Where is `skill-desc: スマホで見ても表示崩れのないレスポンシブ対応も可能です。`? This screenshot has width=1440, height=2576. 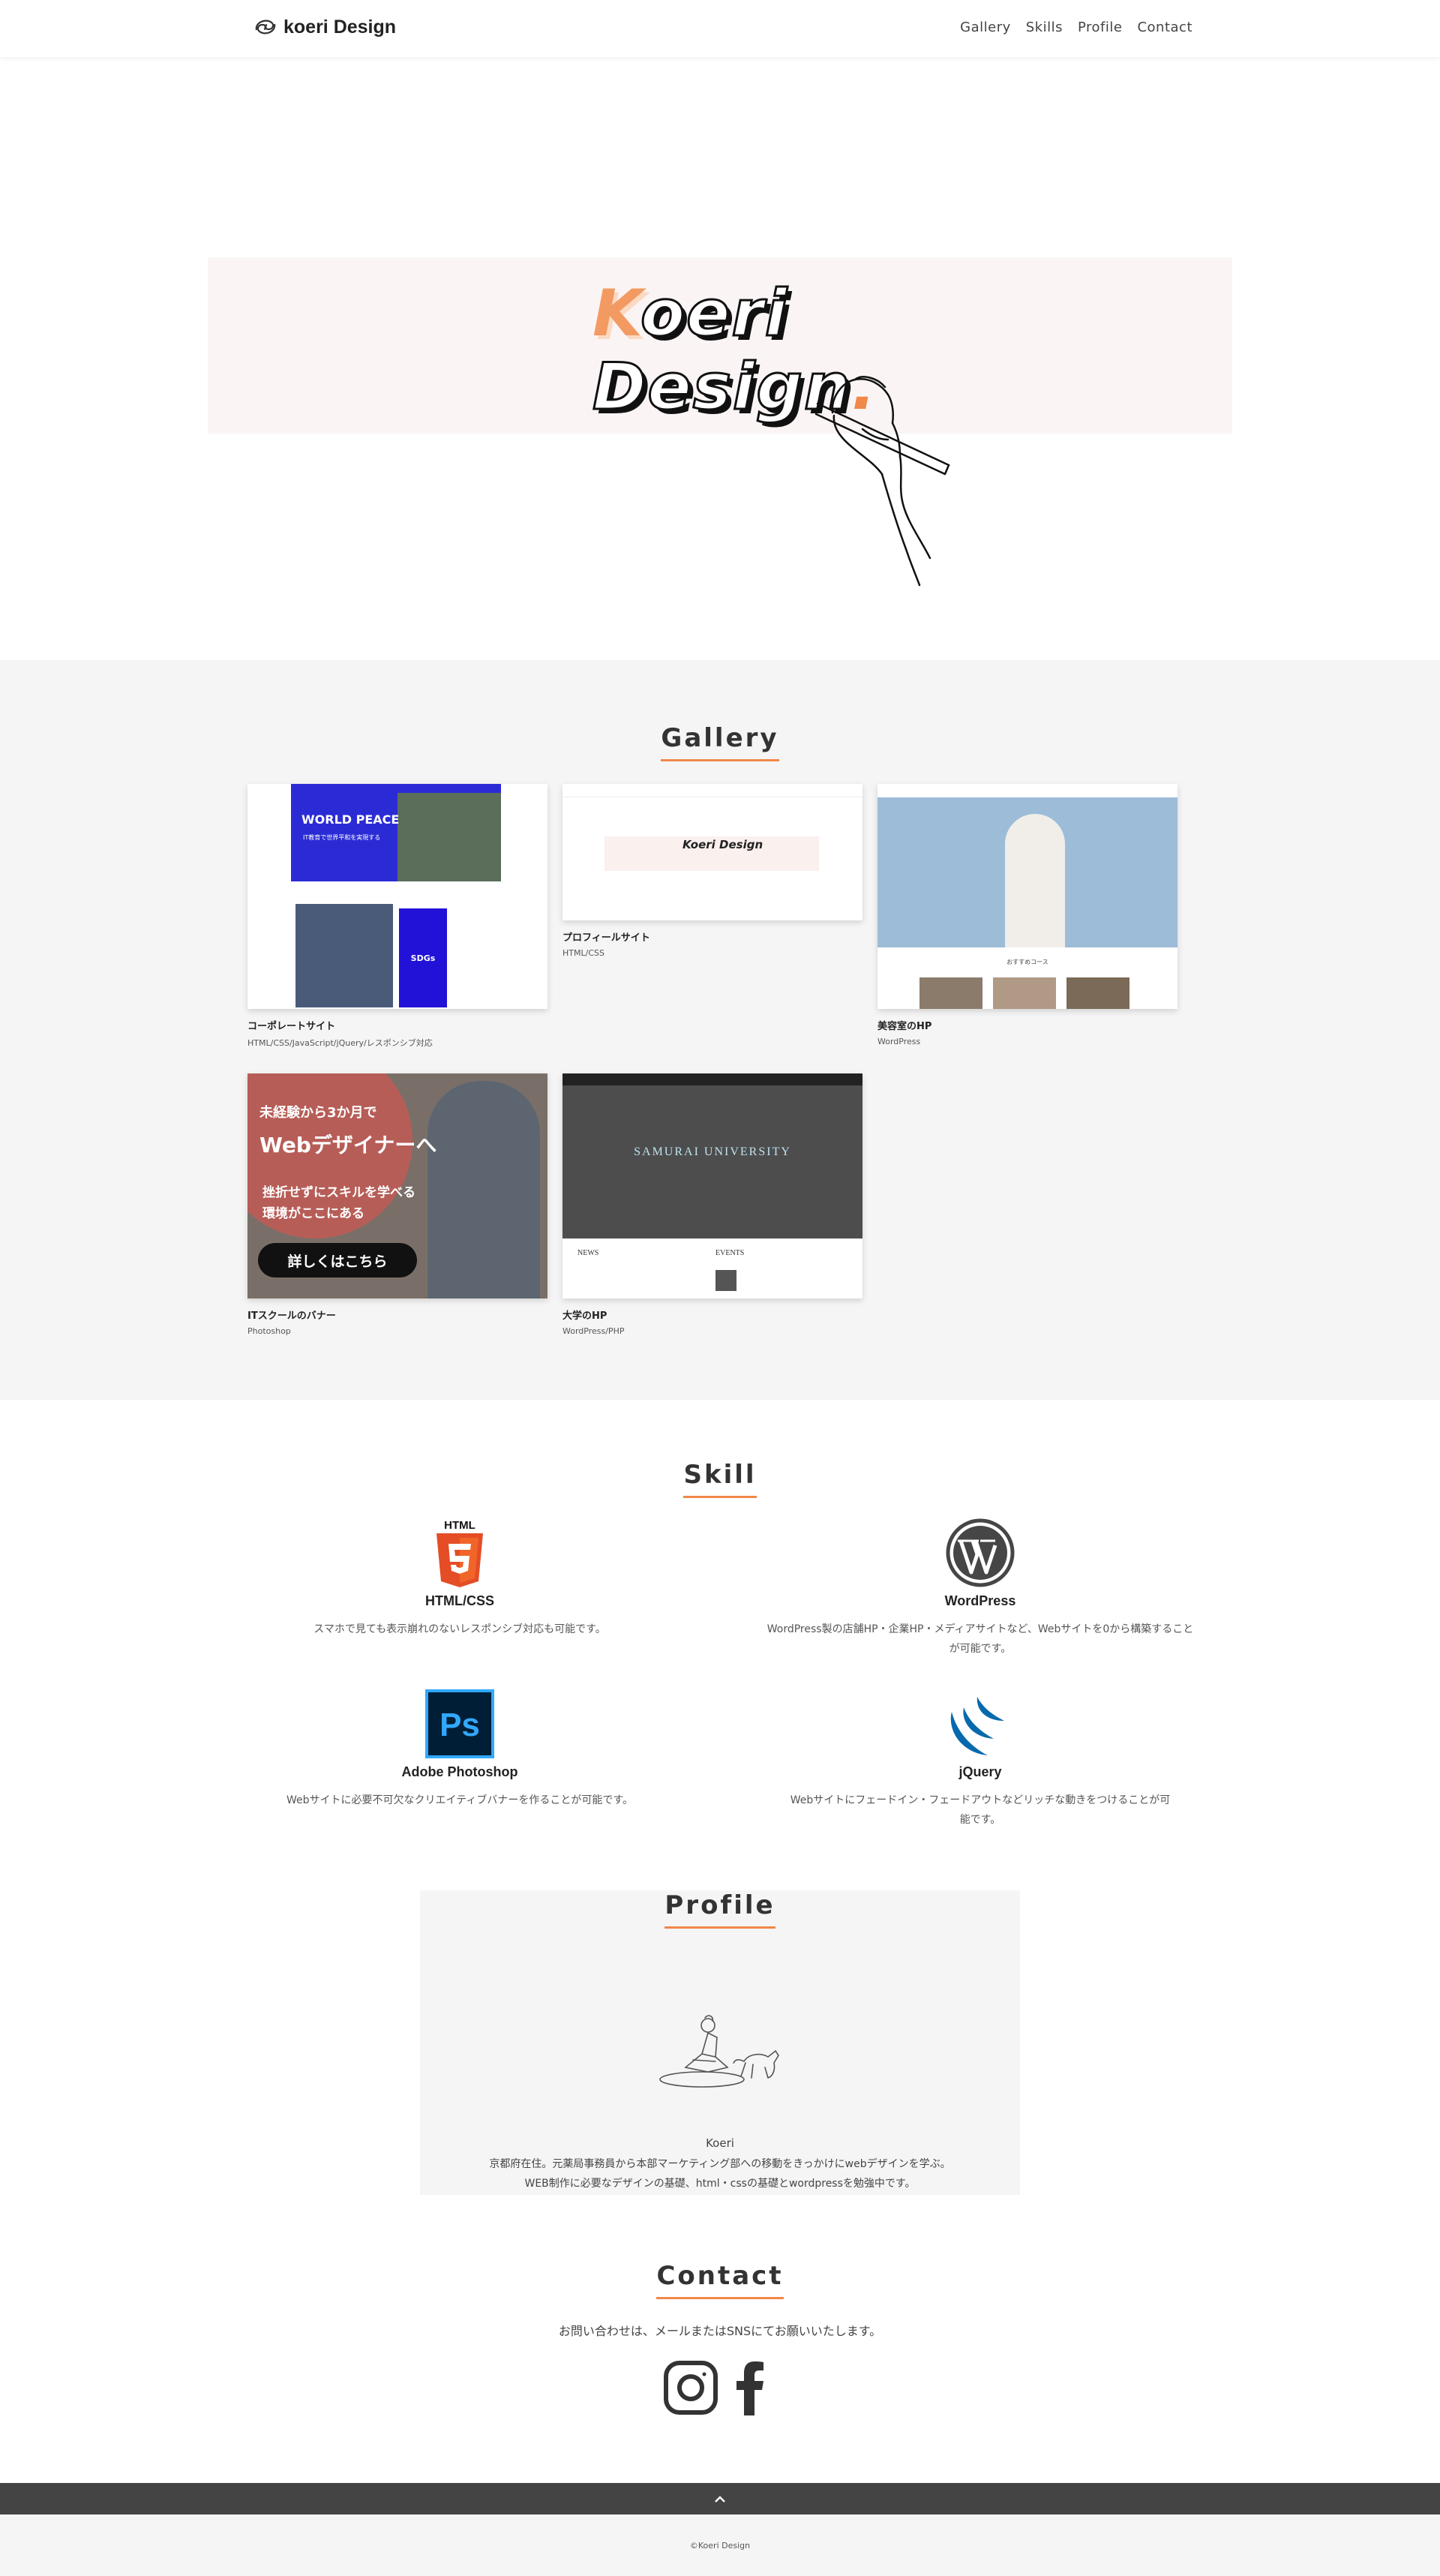 skill-desc: スマホで見ても表示崩れのないレスポンシブ対応も可能です。 is located at coordinates (460, 1629).